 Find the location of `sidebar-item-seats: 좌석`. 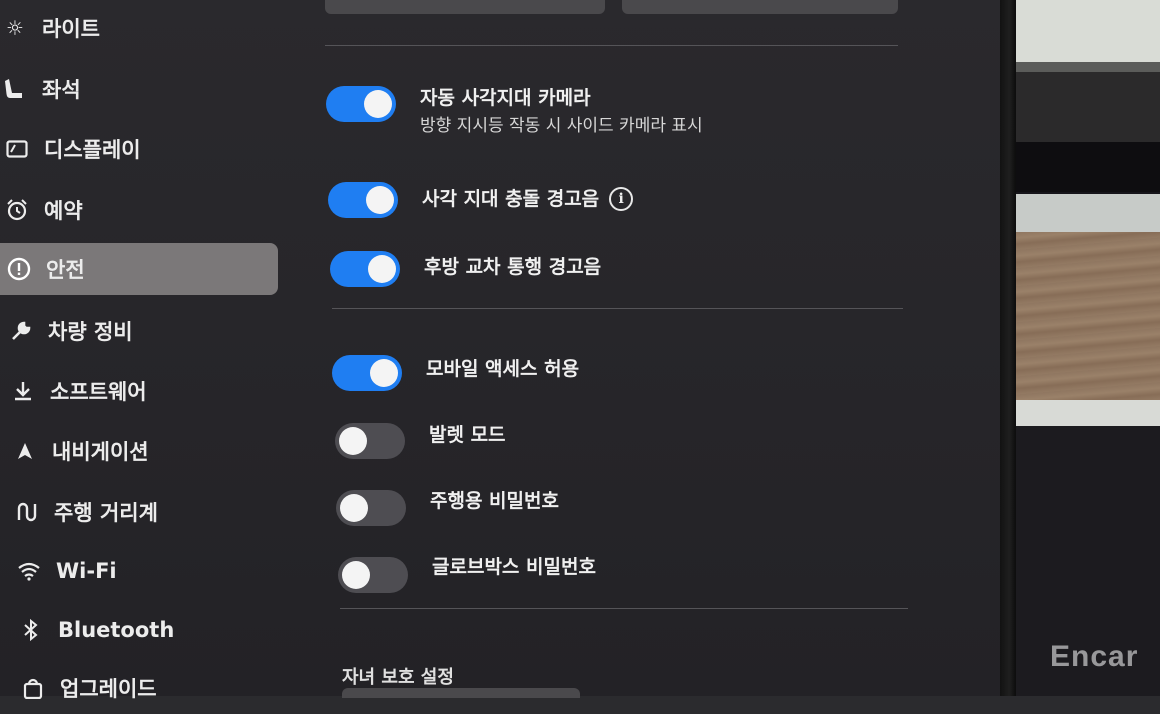

sidebar-item-seats: 좌석 is located at coordinates (139, 89).